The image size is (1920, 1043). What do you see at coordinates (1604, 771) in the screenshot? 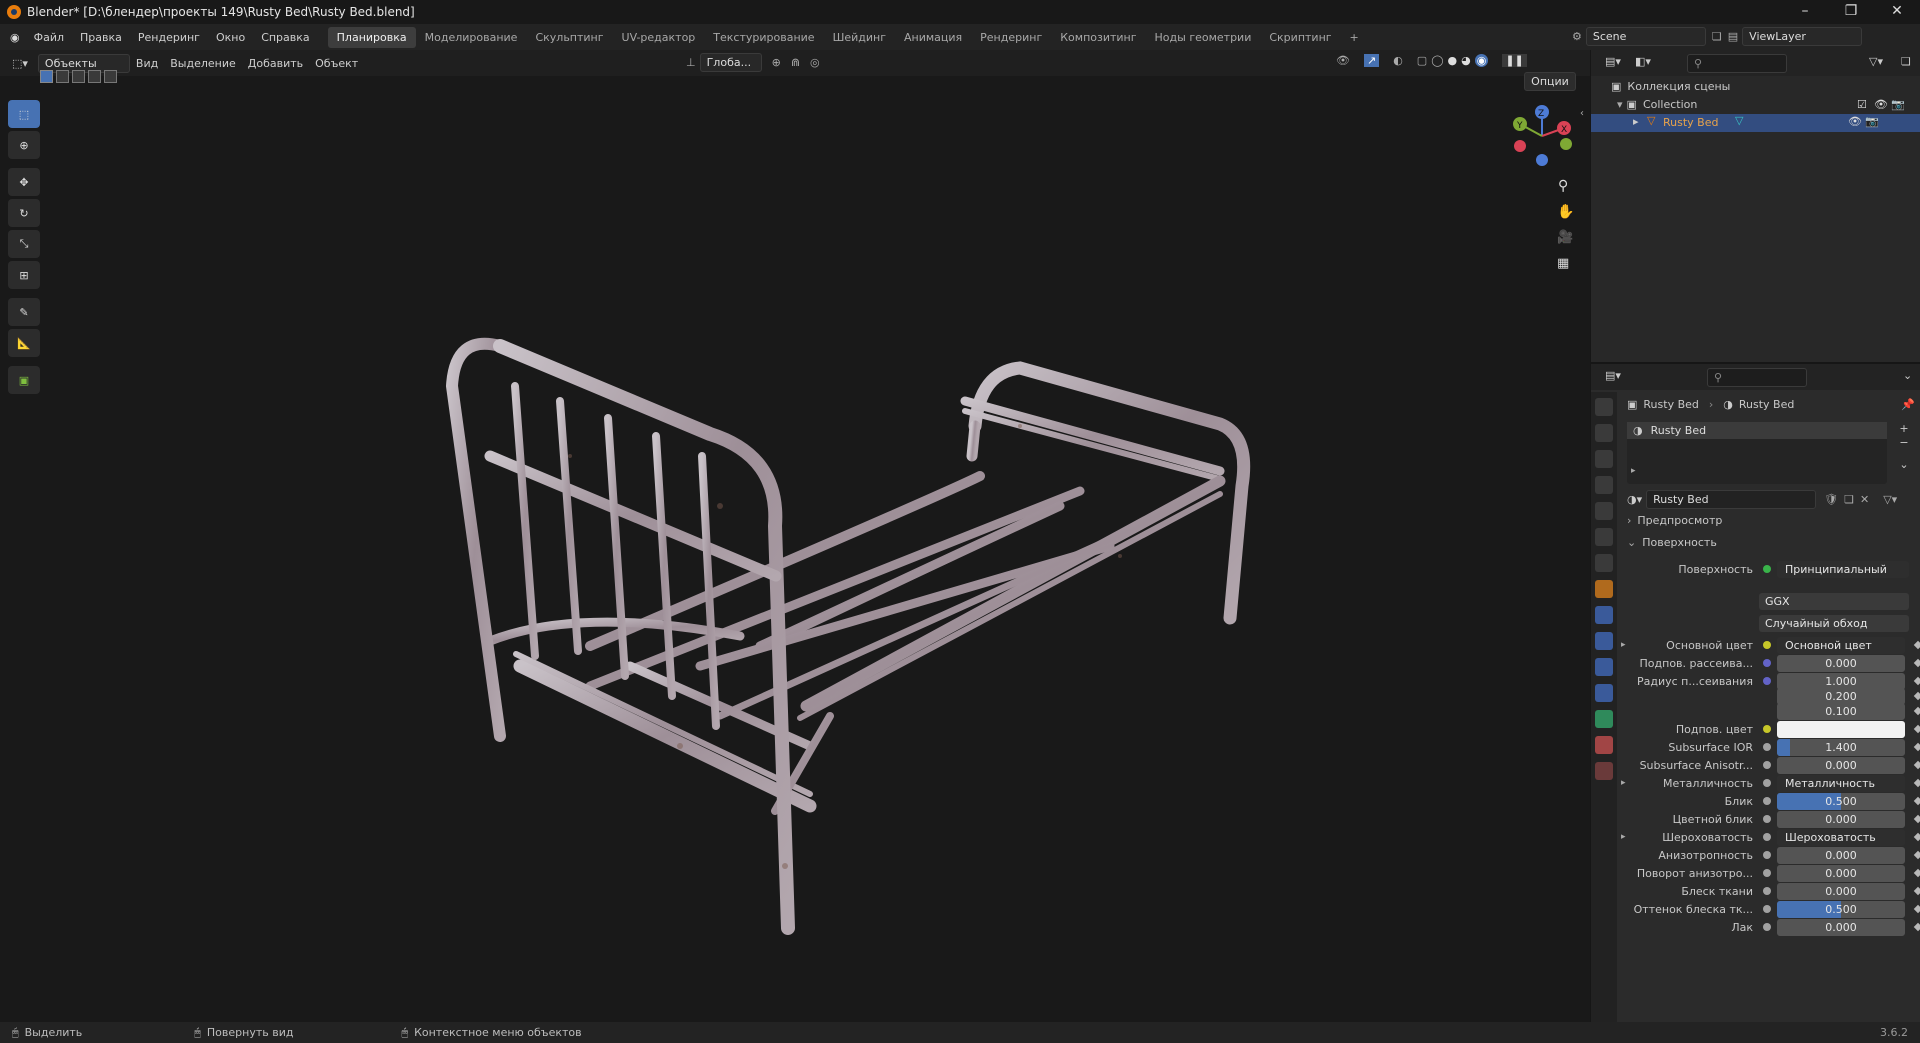
I see `texture-tab-icon` at bounding box center [1604, 771].